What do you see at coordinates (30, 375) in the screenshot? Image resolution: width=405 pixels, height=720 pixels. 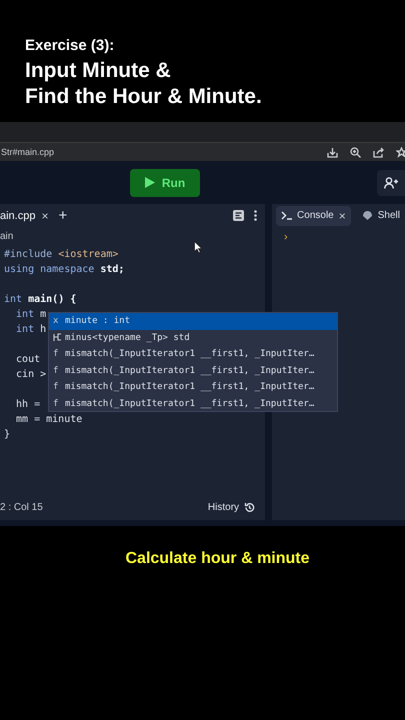 I see `code-line: cin >` at bounding box center [30, 375].